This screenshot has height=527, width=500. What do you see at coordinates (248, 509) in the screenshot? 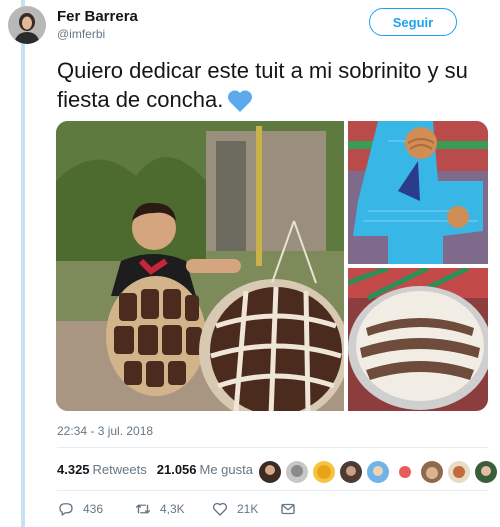
I see `like-count: 21K` at bounding box center [248, 509].